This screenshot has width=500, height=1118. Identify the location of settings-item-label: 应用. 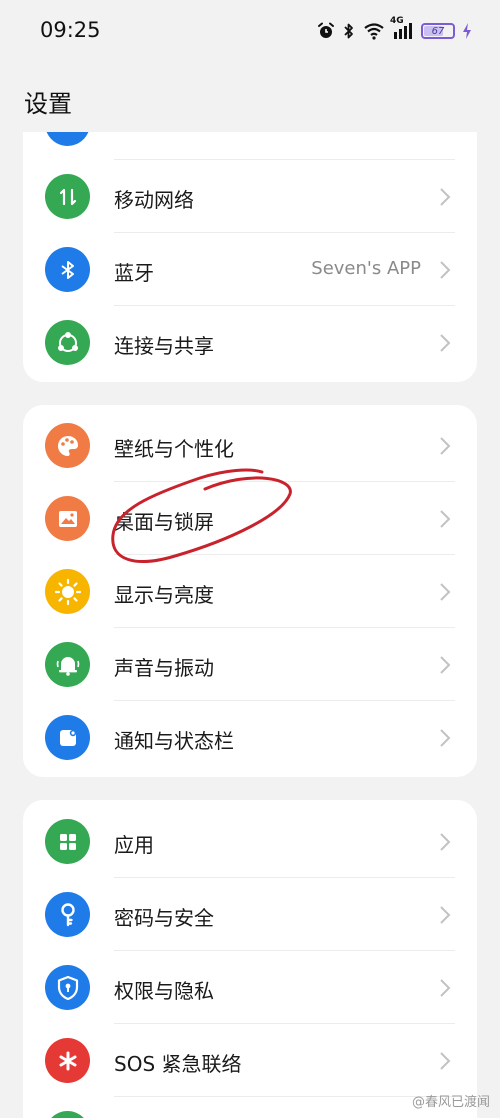
(134, 845).